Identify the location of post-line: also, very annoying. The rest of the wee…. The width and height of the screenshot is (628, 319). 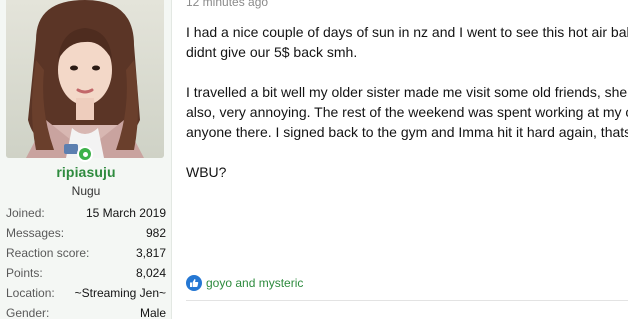
(407, 112).